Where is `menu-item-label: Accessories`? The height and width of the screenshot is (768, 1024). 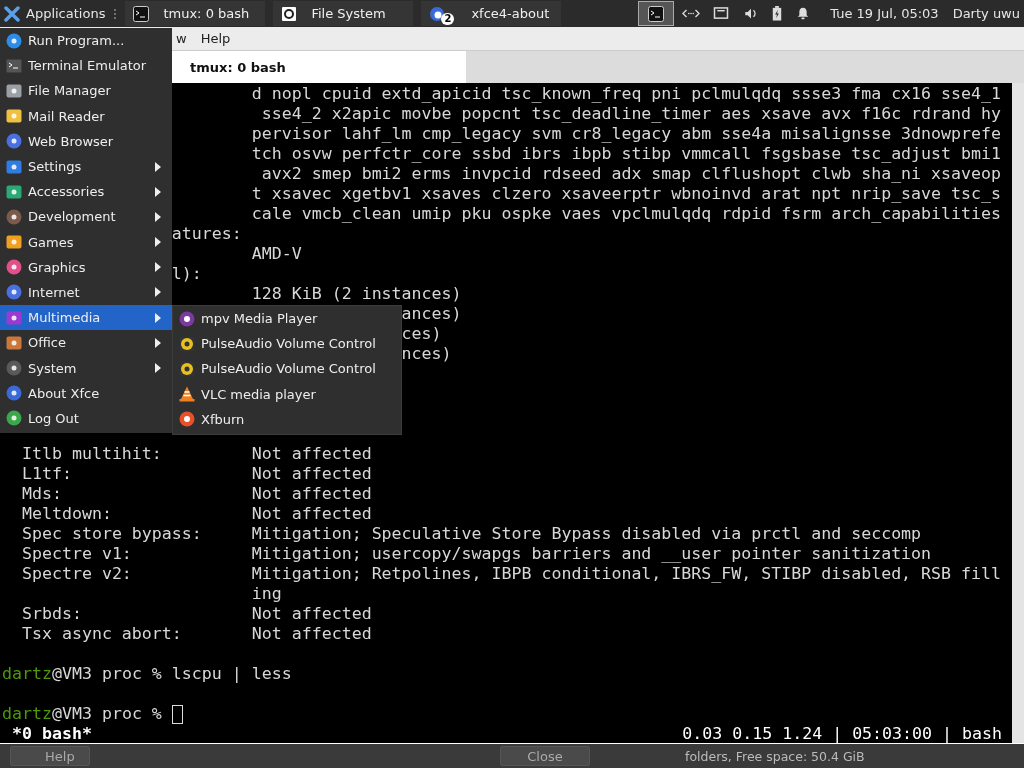 menu-item-label: Accessories is located at coordinates (67, 192).